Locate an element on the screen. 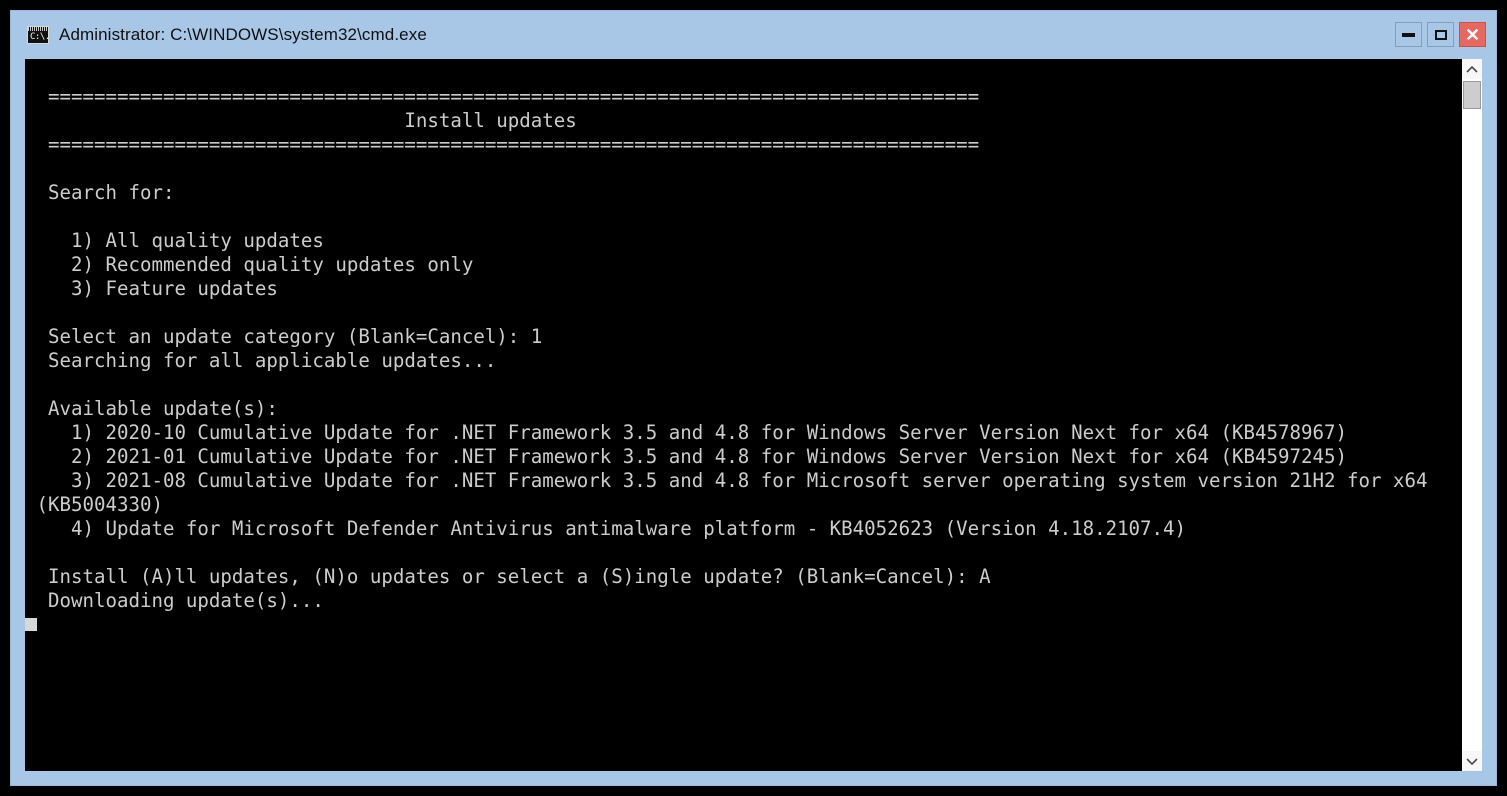 Image resolution: width=1507 pixels, height=796 pixels. close-icon: ✕ is located at coordinates (1472, 34).